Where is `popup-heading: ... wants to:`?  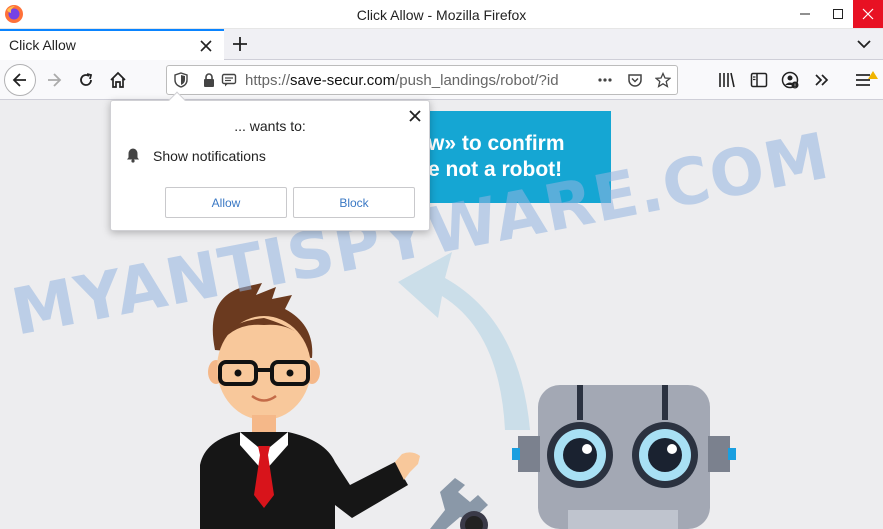 popup-heading: ... wants to: is located at coordinates (270, 126).